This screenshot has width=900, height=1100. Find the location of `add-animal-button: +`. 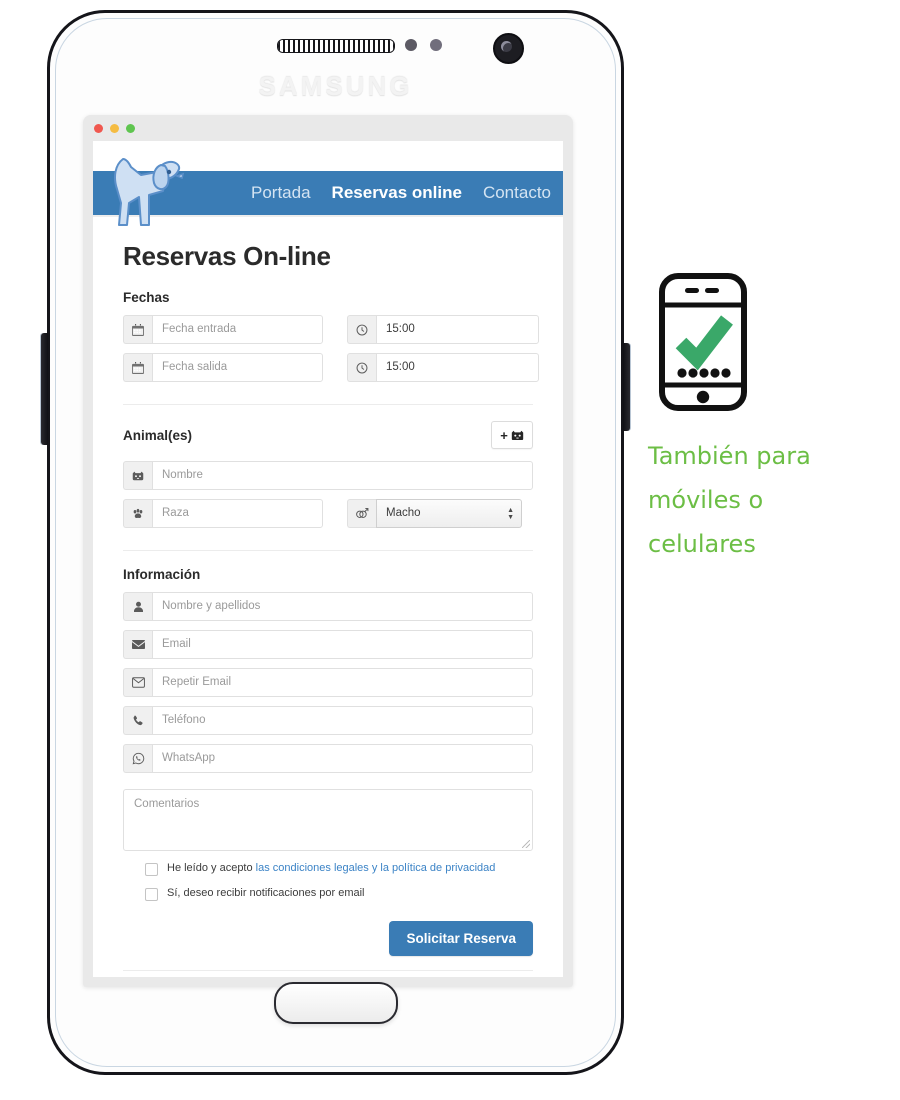

add-animal-button: + is located at coordinates (512, 435).